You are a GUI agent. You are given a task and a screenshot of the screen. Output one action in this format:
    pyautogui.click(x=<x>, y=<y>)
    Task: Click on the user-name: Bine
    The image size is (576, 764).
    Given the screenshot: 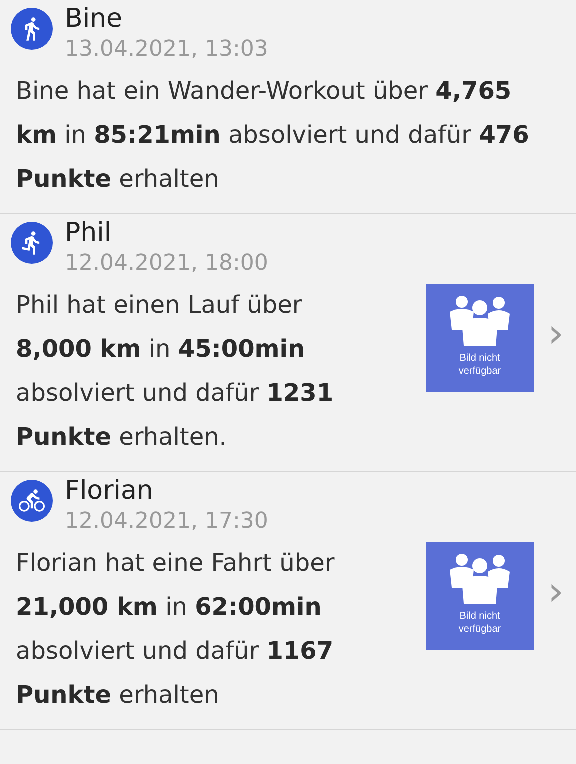 What is the action you would take?
    pyautogui.click(x=94, y=19)
    